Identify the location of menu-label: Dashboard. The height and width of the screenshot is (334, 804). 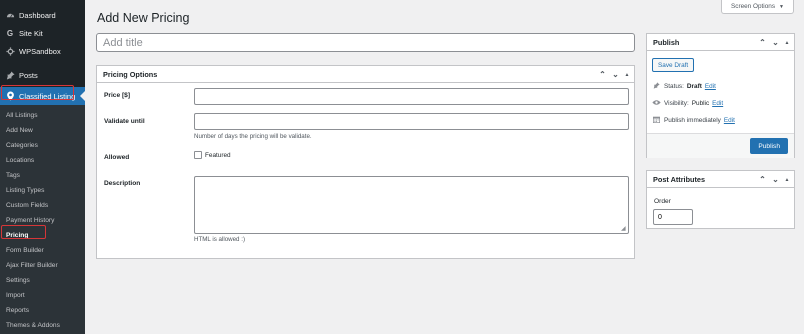
(37, 15).